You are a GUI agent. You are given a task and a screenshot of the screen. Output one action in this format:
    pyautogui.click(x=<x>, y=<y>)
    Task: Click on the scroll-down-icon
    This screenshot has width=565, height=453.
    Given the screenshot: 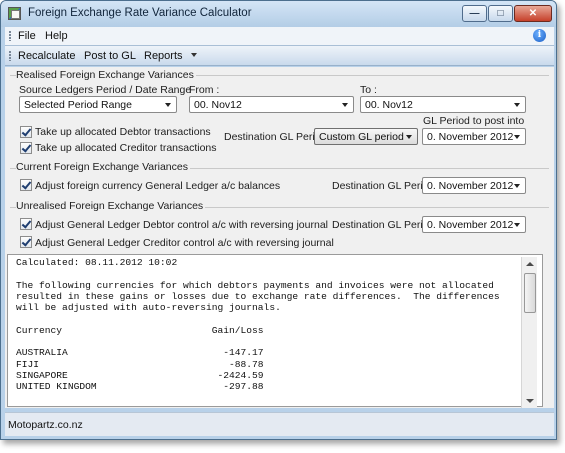 What is the action you would take?
    pyautogui.click(x=530, y=401)
    